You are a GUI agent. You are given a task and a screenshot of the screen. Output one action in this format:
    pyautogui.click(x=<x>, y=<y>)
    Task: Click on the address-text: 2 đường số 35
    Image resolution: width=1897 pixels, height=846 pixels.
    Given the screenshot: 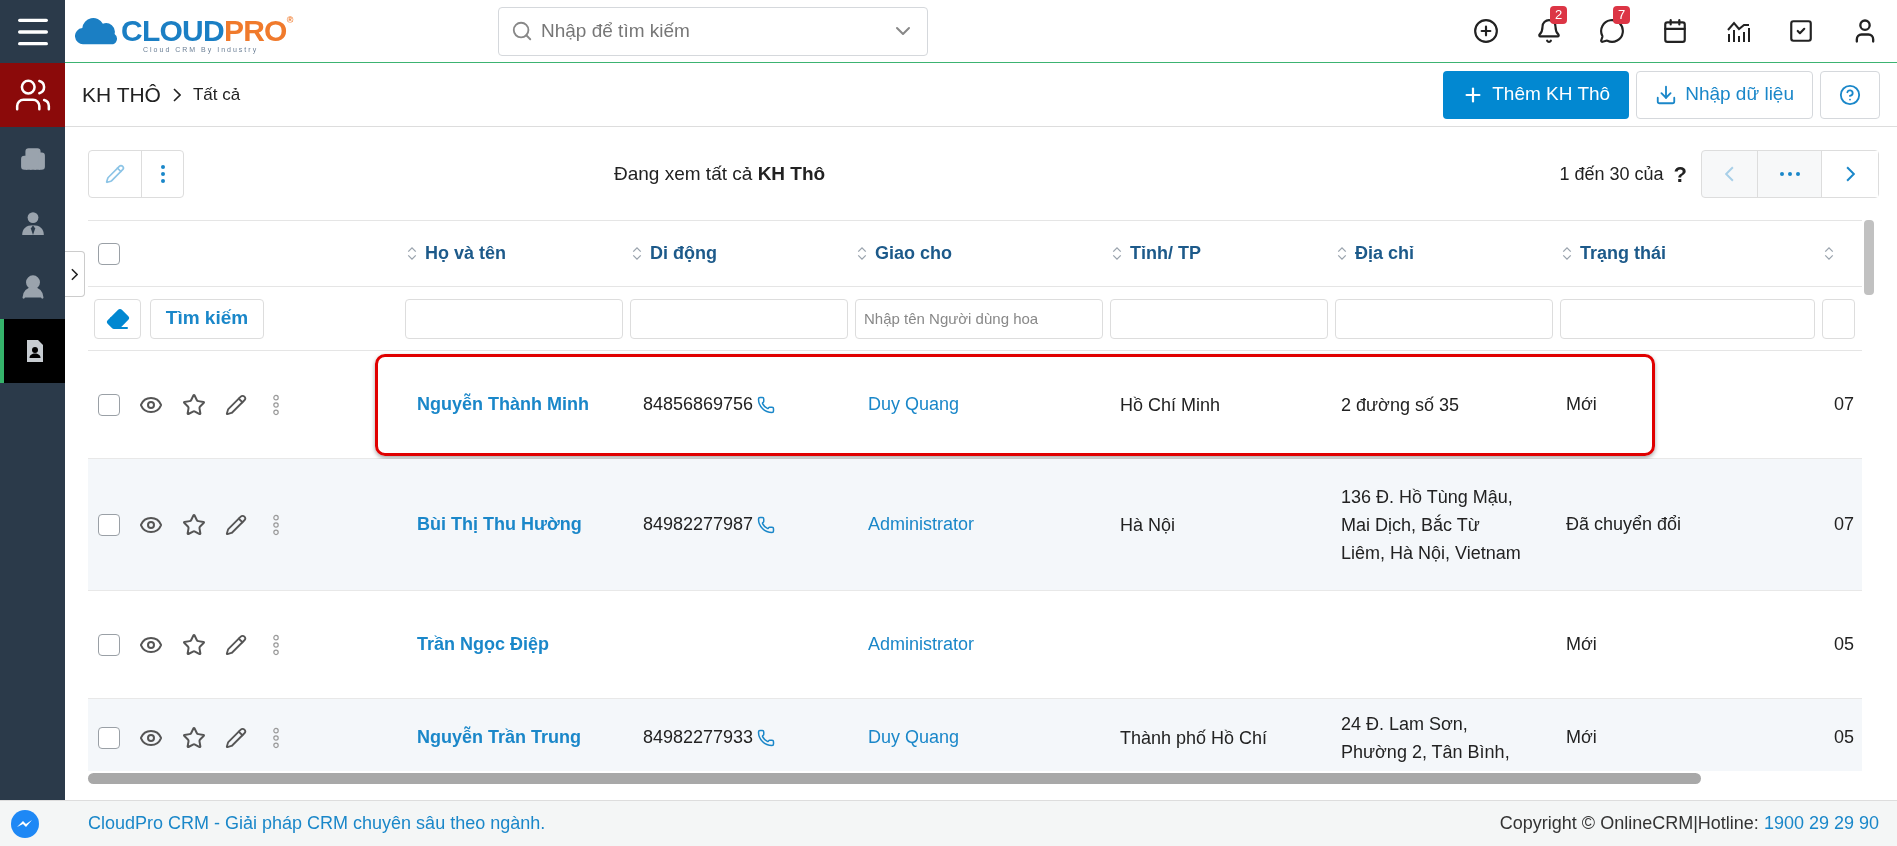 What is the action you would take?
    pyautogui.click(x=1400, y=405)
    